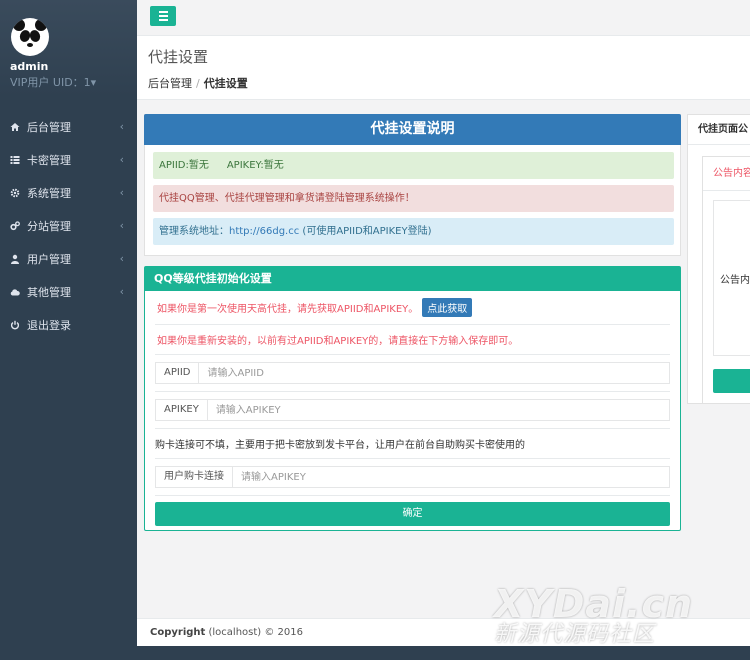 The width and height of the screenshot is (750, 660). Describe the element at coordinates (375, 653) in the screenshot. I see `bottom-strip` at that location.